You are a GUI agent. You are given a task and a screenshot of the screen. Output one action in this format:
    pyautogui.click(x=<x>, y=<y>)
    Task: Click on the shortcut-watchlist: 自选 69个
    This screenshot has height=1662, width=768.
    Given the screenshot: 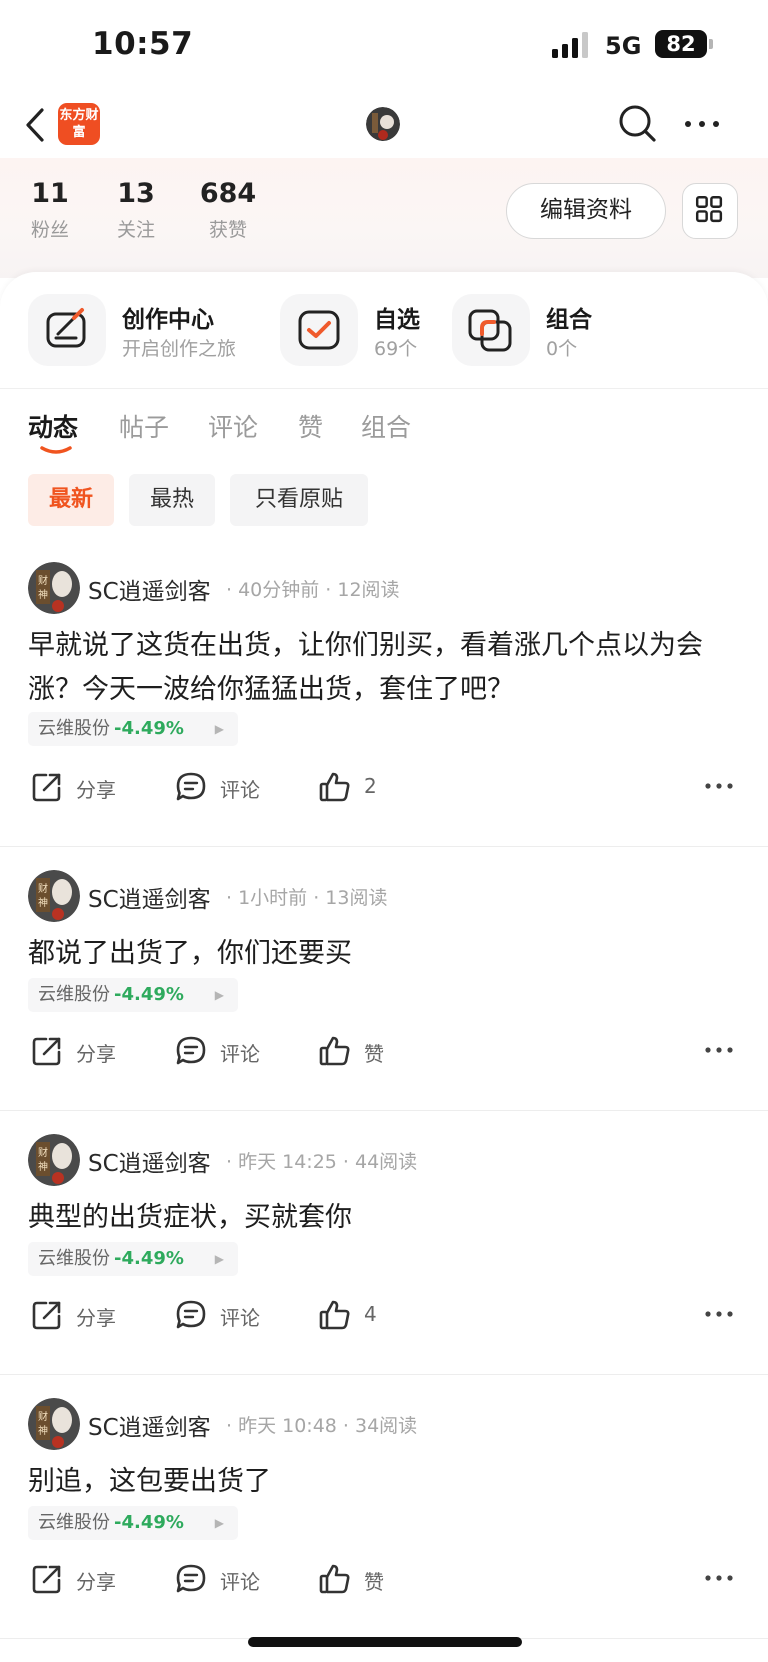 What is the action you would take?
    pyautogui.click(x=355, y=330)
    